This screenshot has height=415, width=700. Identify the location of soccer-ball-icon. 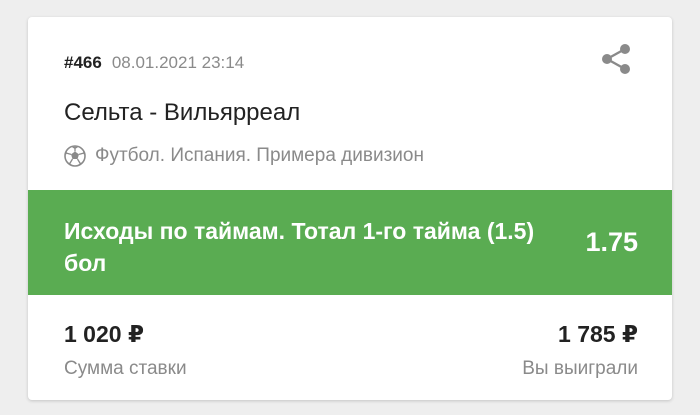
(75, 156).